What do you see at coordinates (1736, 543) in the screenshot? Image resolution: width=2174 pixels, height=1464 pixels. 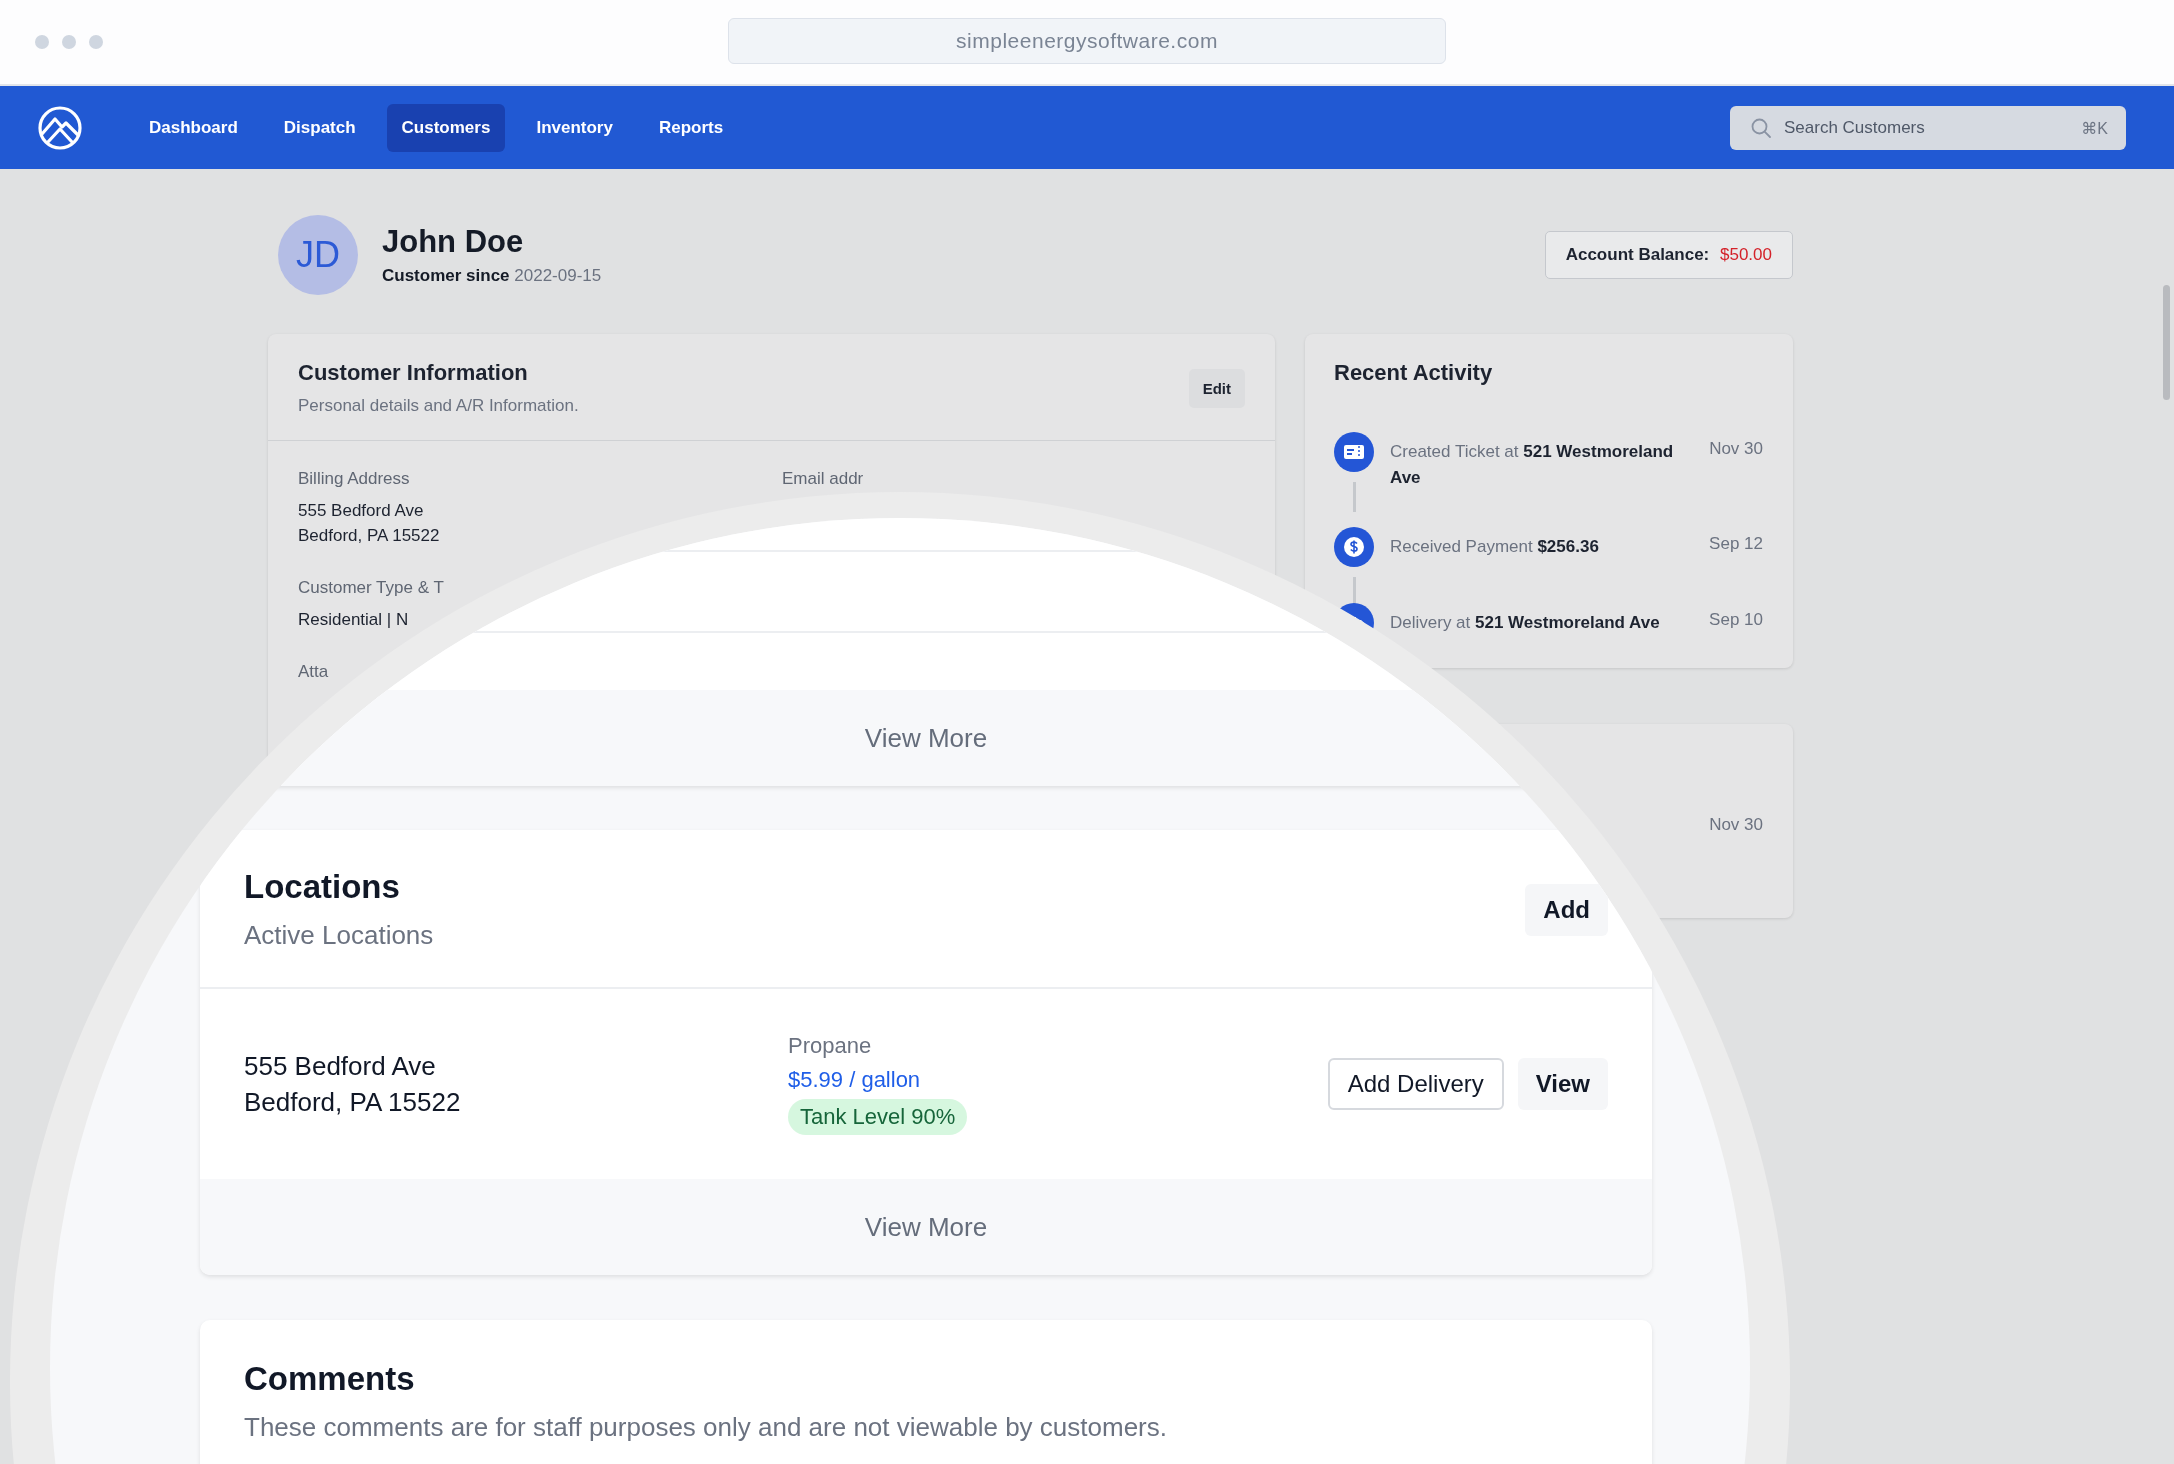 I see `activity-date: Sep 12` at bounding box center [1736, 543].